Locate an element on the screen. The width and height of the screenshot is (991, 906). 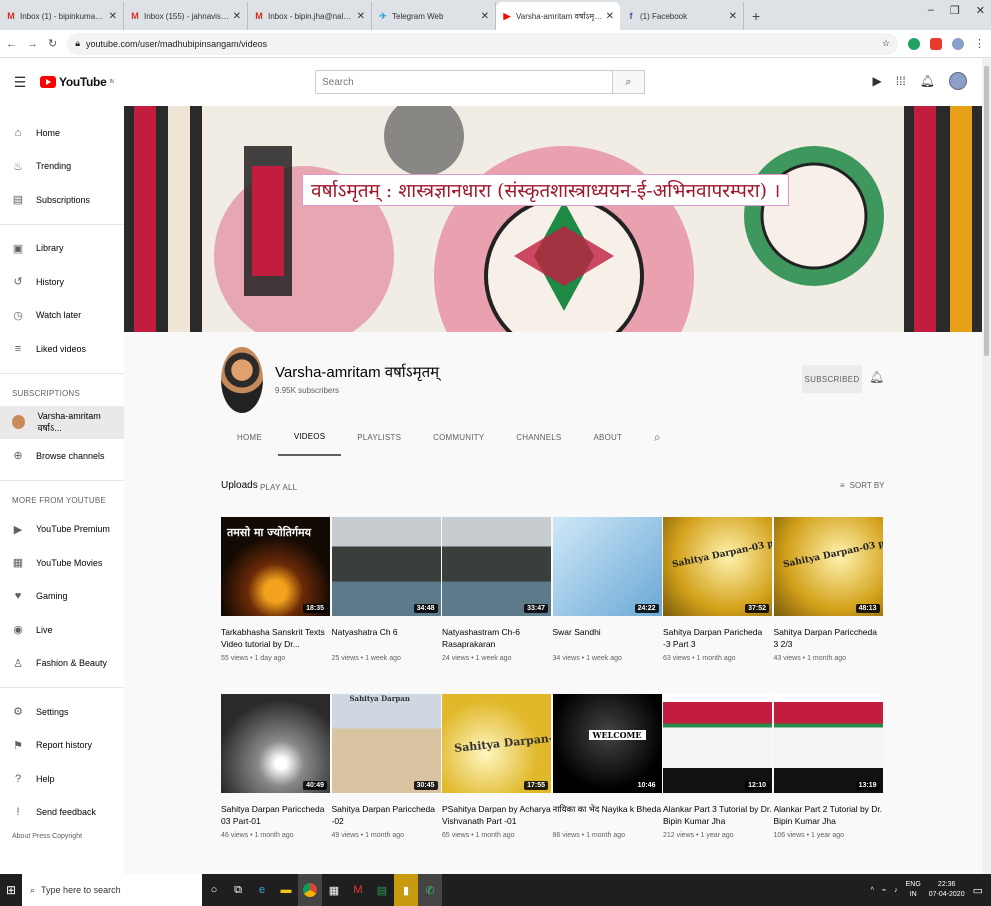
network-icon: ⌁ is located at coordinates (884, 890).